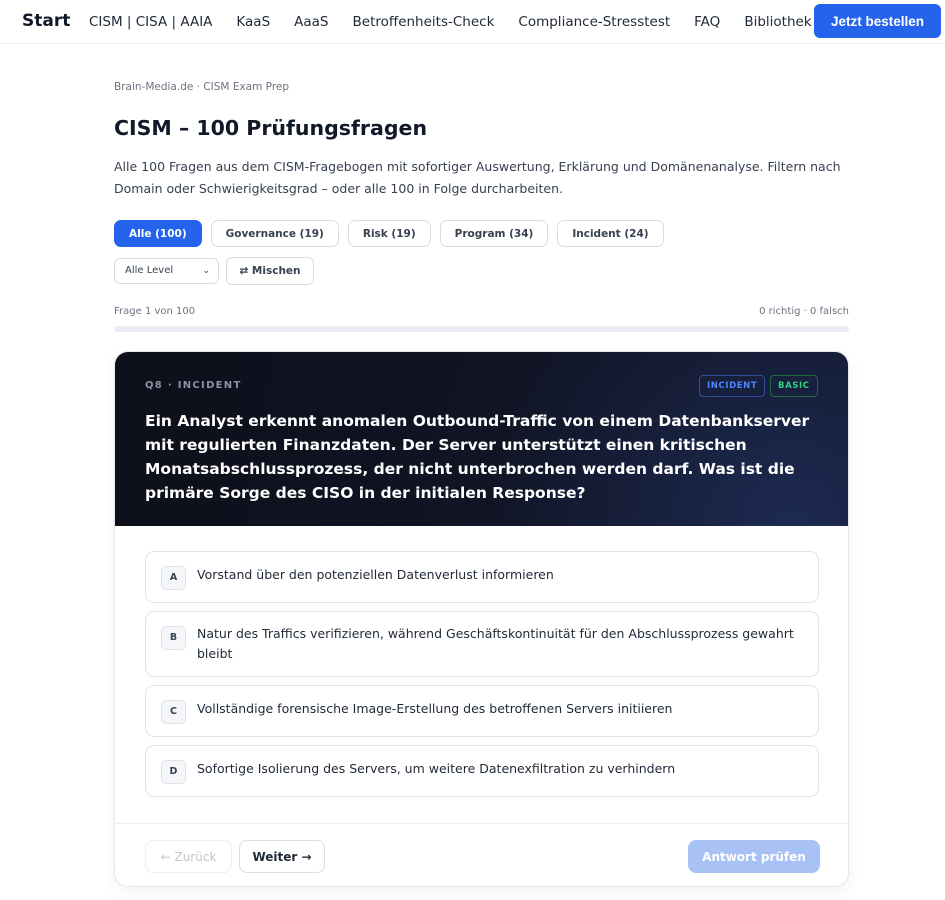 This screenshot has height=900, width=945. What do you see at coordinates (188, 856) in the screenshot?
I see `back-button: ← Zurück` at bounding box center [188, 856].